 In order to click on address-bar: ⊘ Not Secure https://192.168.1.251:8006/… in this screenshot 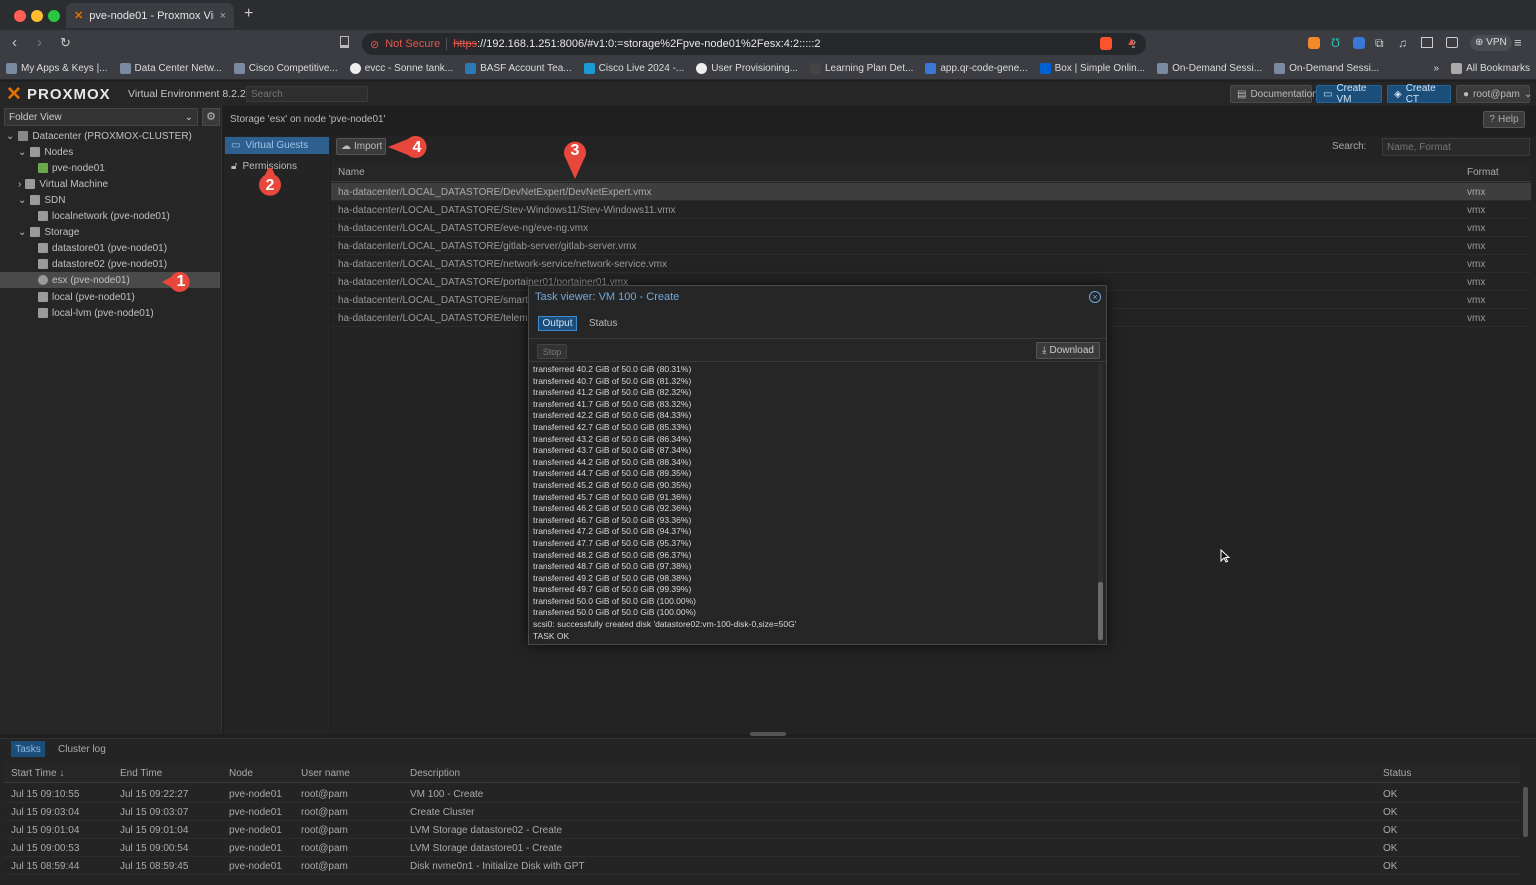, I will do `click(754, 44)`.